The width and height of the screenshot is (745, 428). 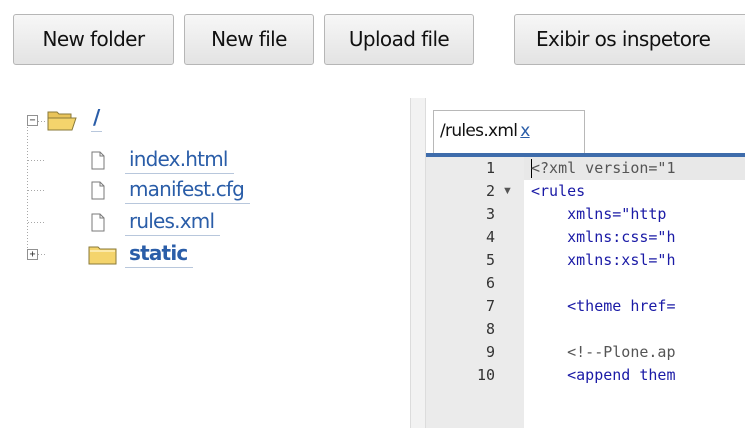 I want to click on code-text: <rules, so click(x=558, y=191).